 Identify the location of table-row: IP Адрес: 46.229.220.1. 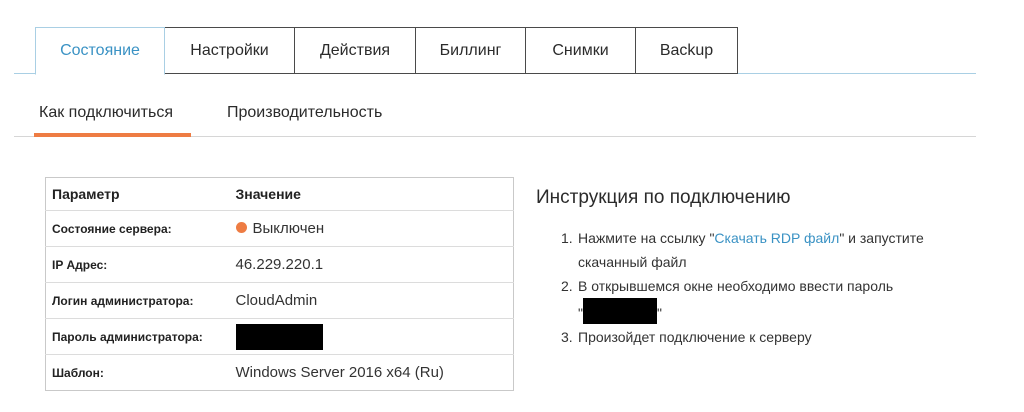
(279, 264).